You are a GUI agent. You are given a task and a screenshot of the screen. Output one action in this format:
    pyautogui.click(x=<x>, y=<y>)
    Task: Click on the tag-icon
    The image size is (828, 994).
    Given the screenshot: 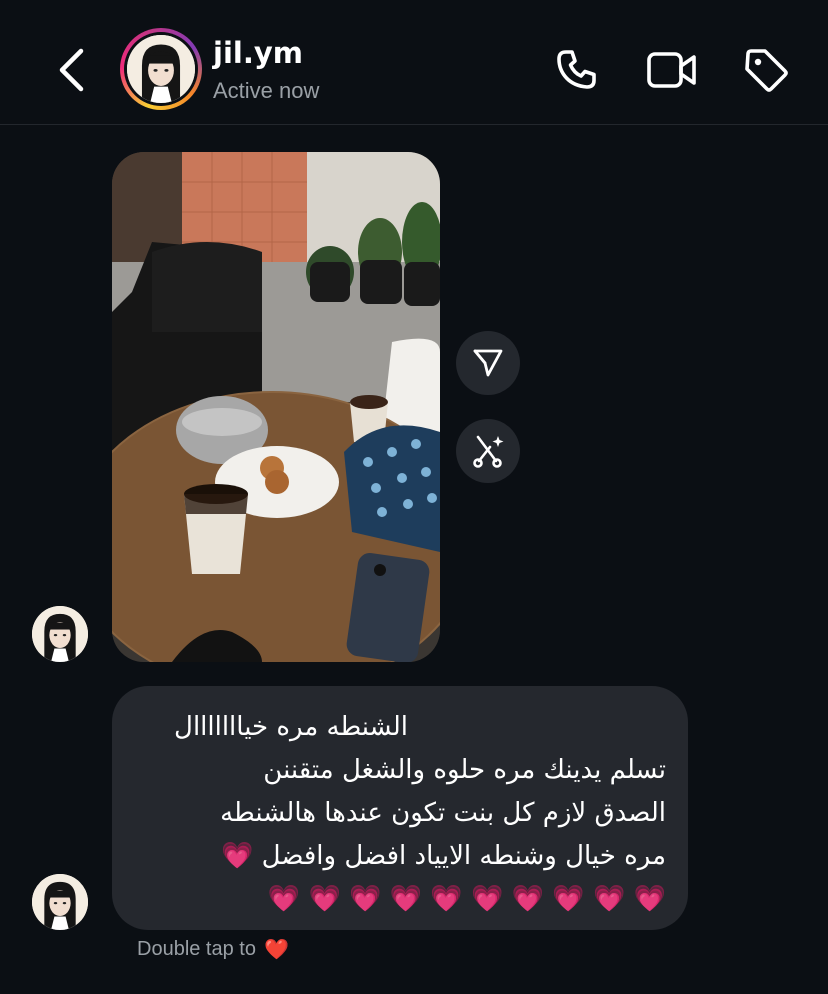 What is the action you would take?
    pyautogui.click(x=766, y=70)
    